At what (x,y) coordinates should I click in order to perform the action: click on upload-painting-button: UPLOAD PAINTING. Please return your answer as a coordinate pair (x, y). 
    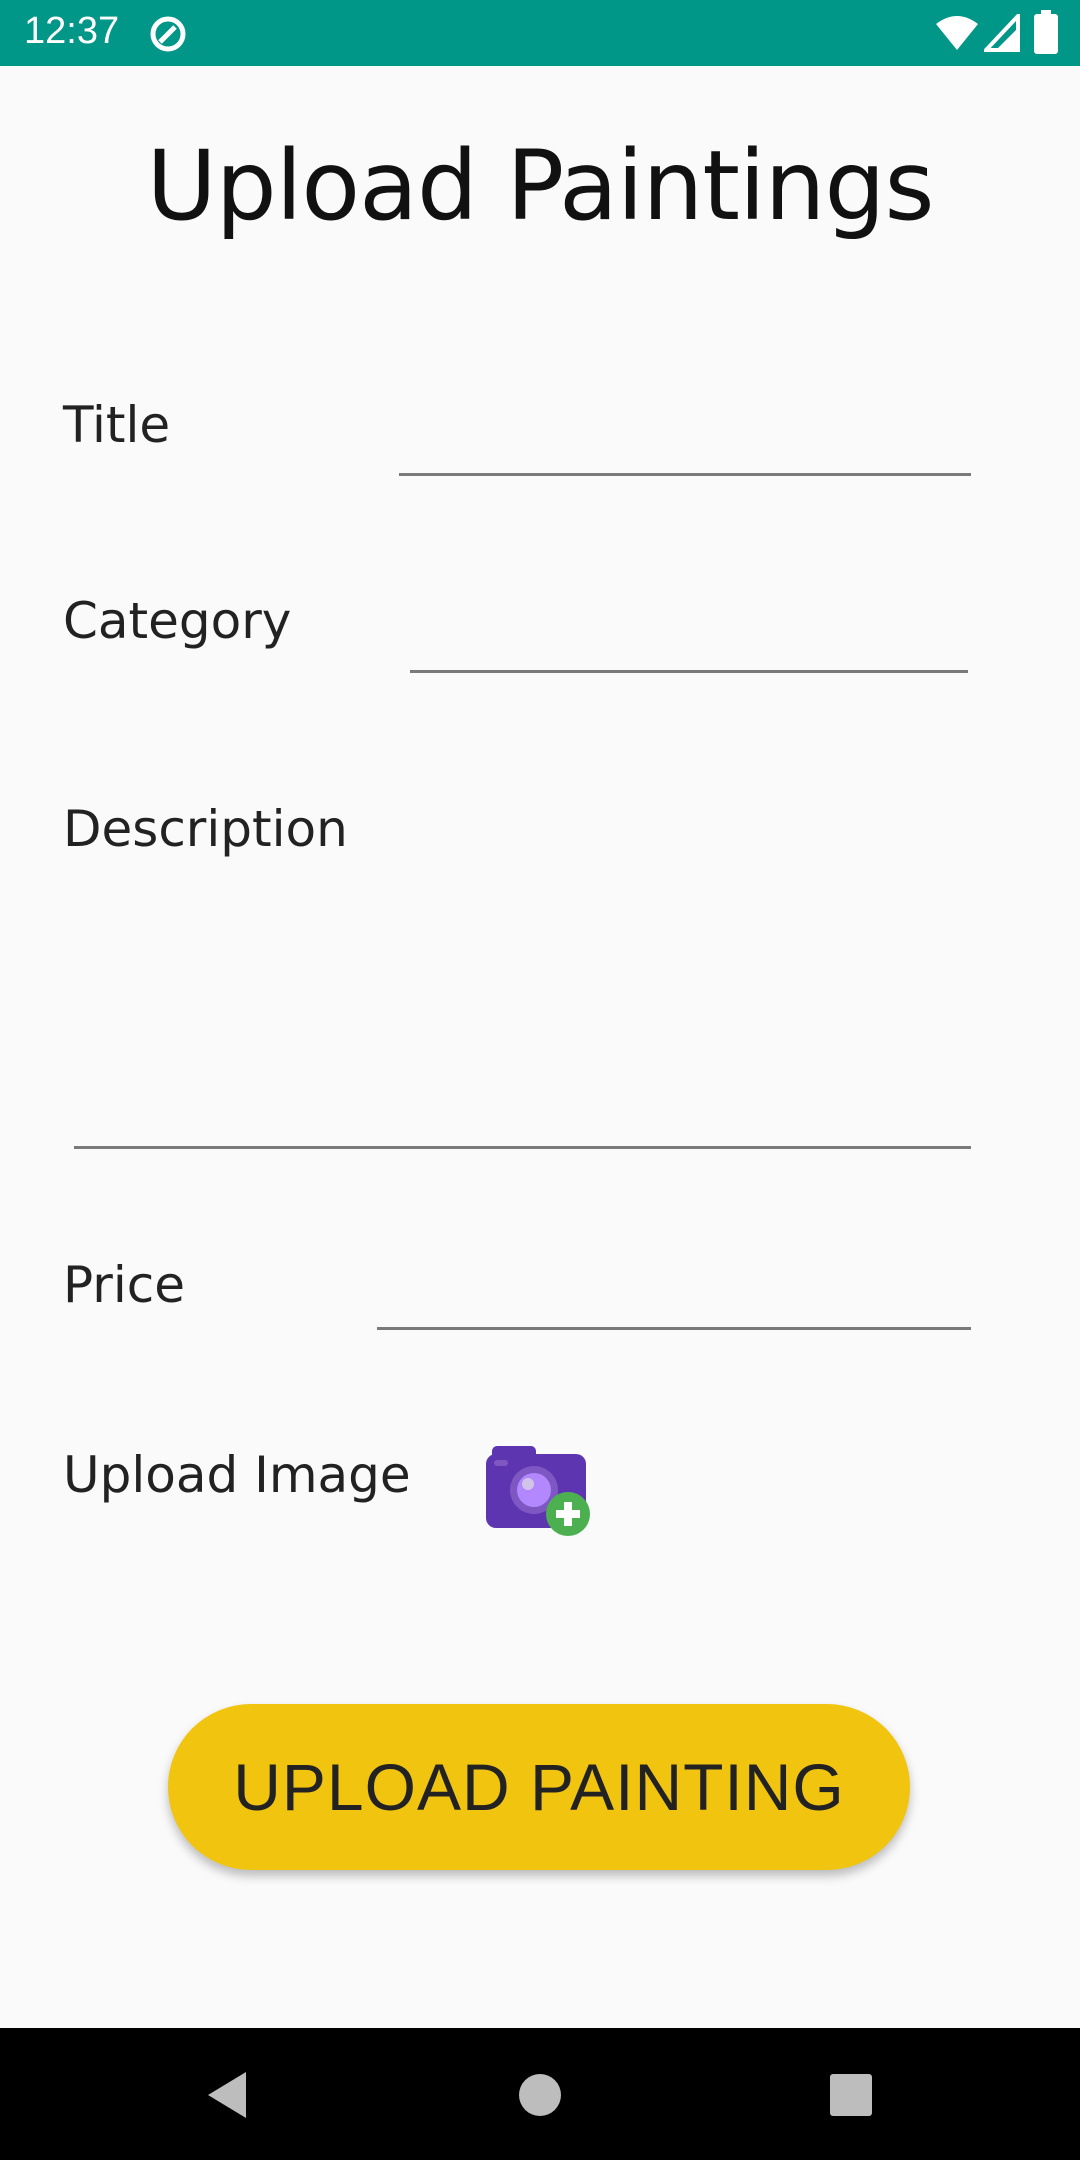
    Looking at the image, I should click on (539, 1787).